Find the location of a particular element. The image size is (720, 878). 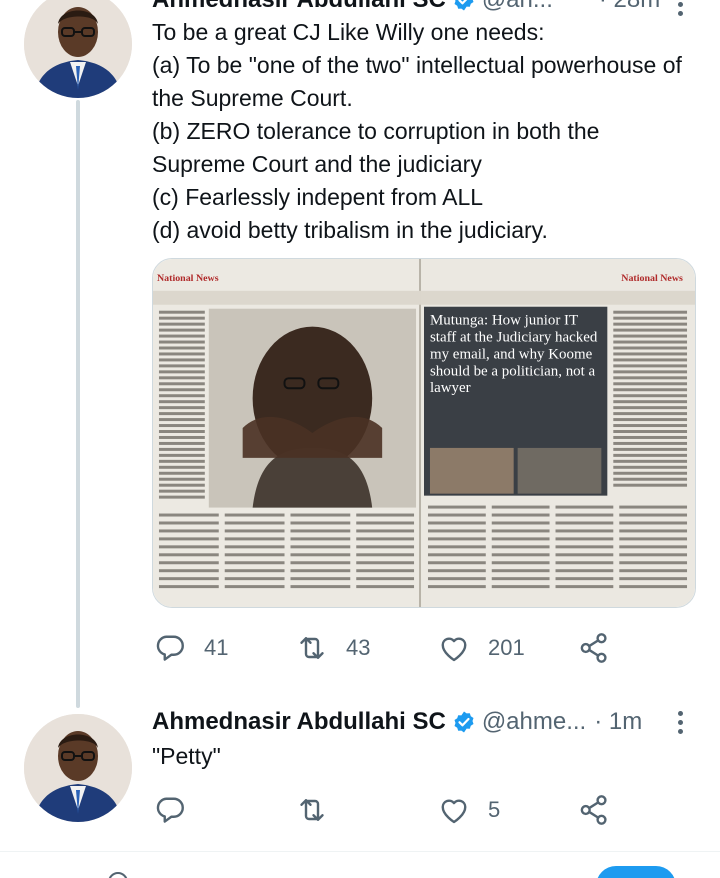

tweet-header: Ahmednasir Abdullahi SC @ah... · 28m is located at coordinates (406, 7).